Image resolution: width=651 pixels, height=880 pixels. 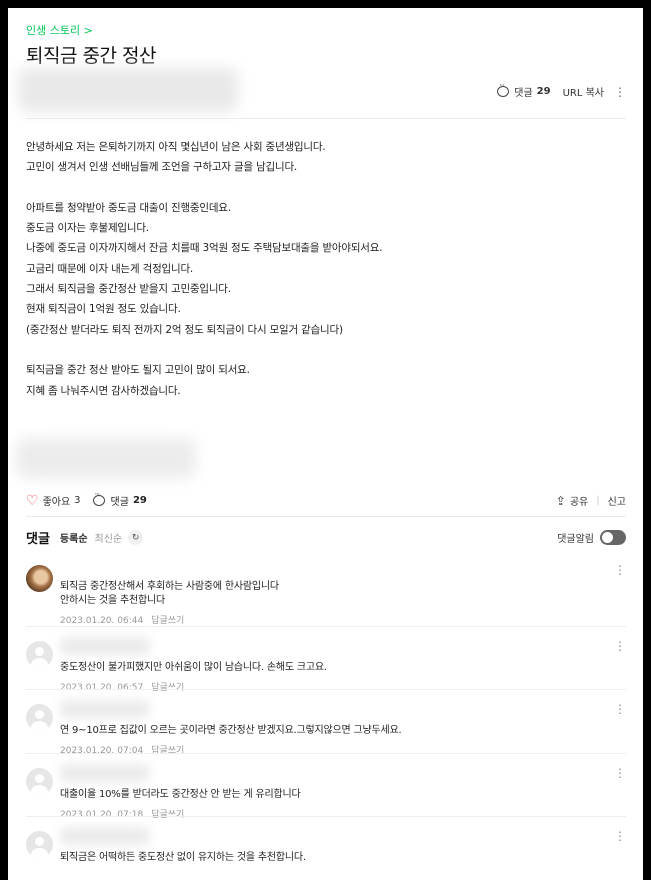 I want to click on report-button: 신고, so click(x=617, y=500).